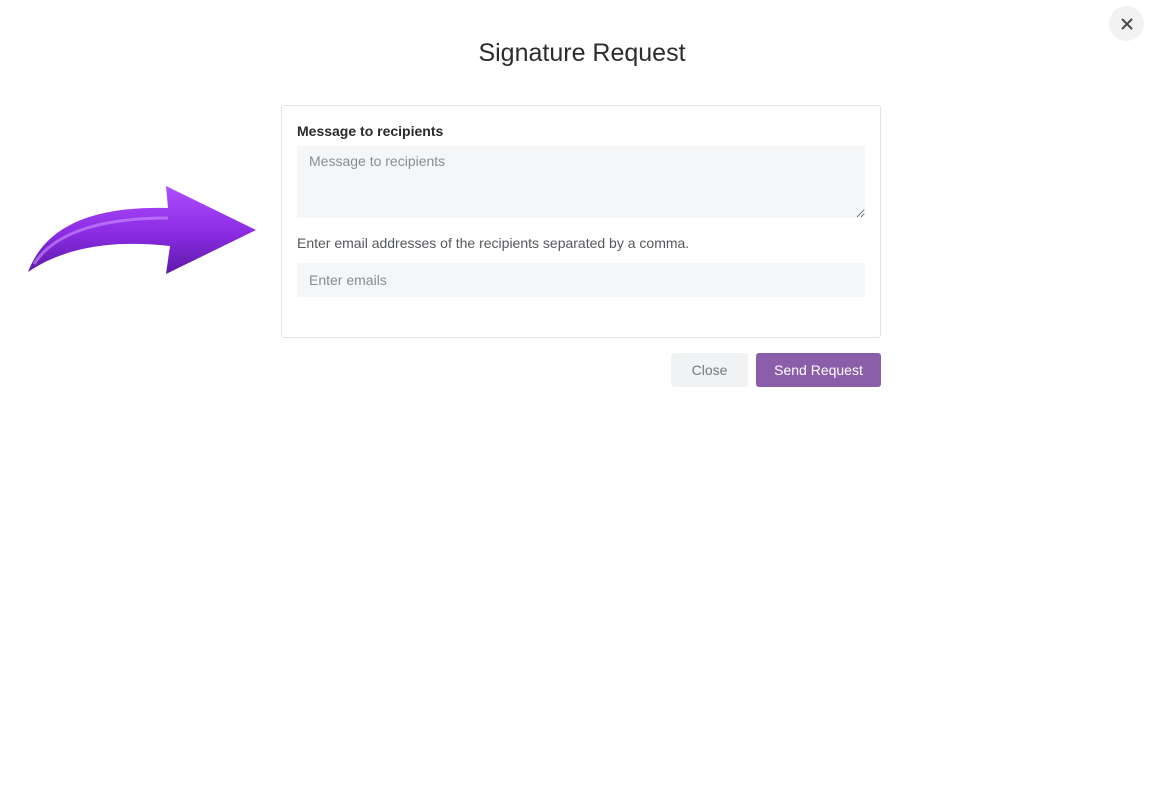 Image resolution: width=1164 pixels, height=808 pixels. Describe the element at coordinates (142, 230) in the screenshot. I see `curved-arrow-right-icon` at that location.